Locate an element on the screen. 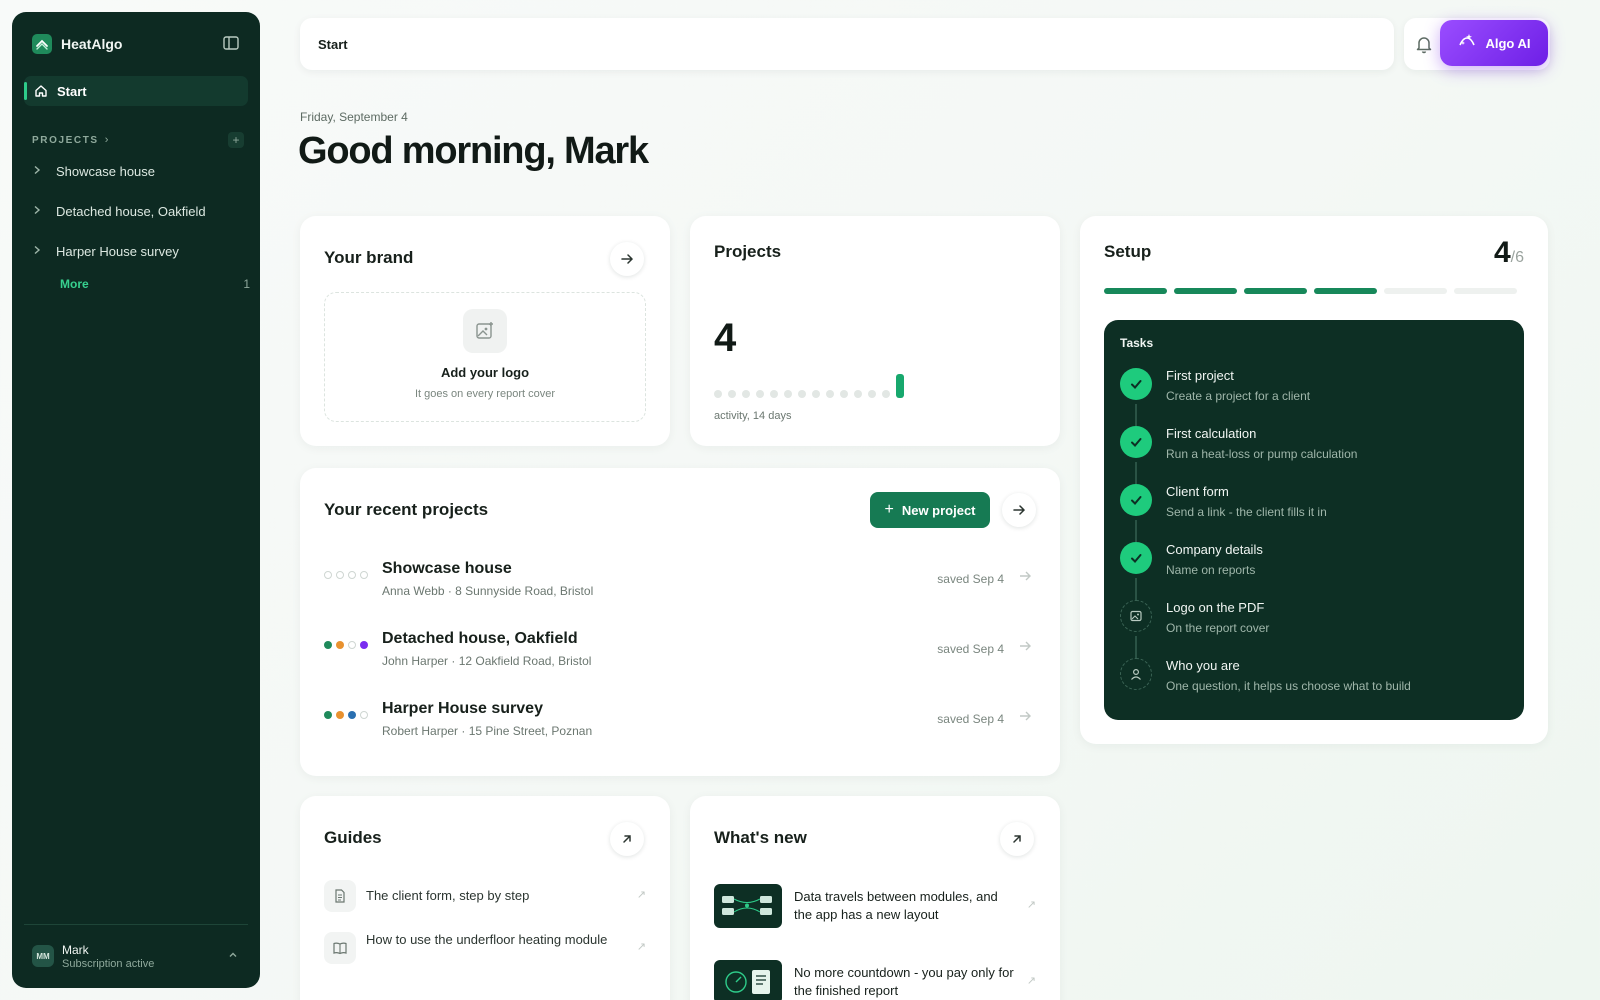 The height and width of the screenshot is (1000, 1600). task-title: Who you are is located at coordinates (1203, 665).